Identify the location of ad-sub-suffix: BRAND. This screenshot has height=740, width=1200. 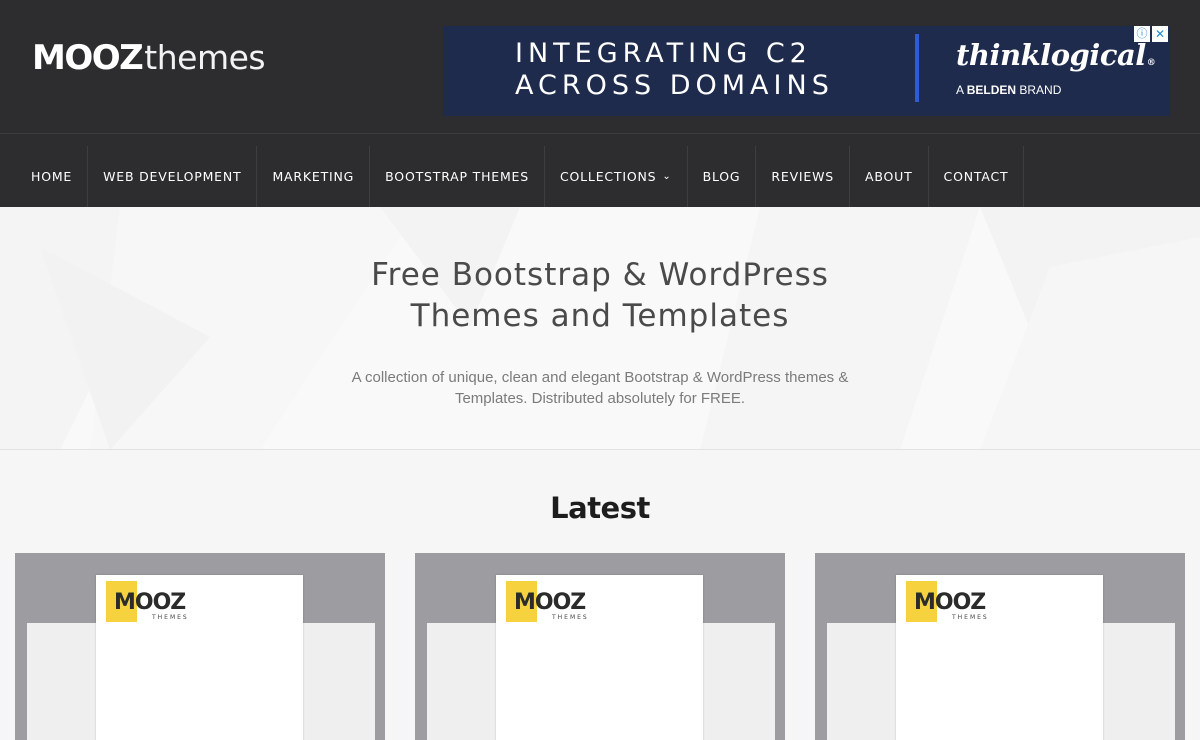
(1040, 90).